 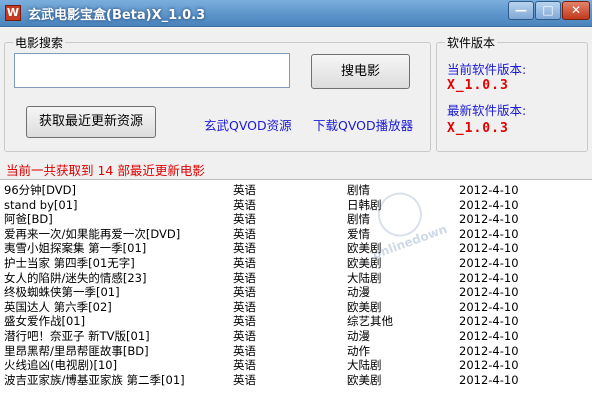 I want to click on movie-title: 火线追凶(电视剧)[10], so click(x=61, y=365).